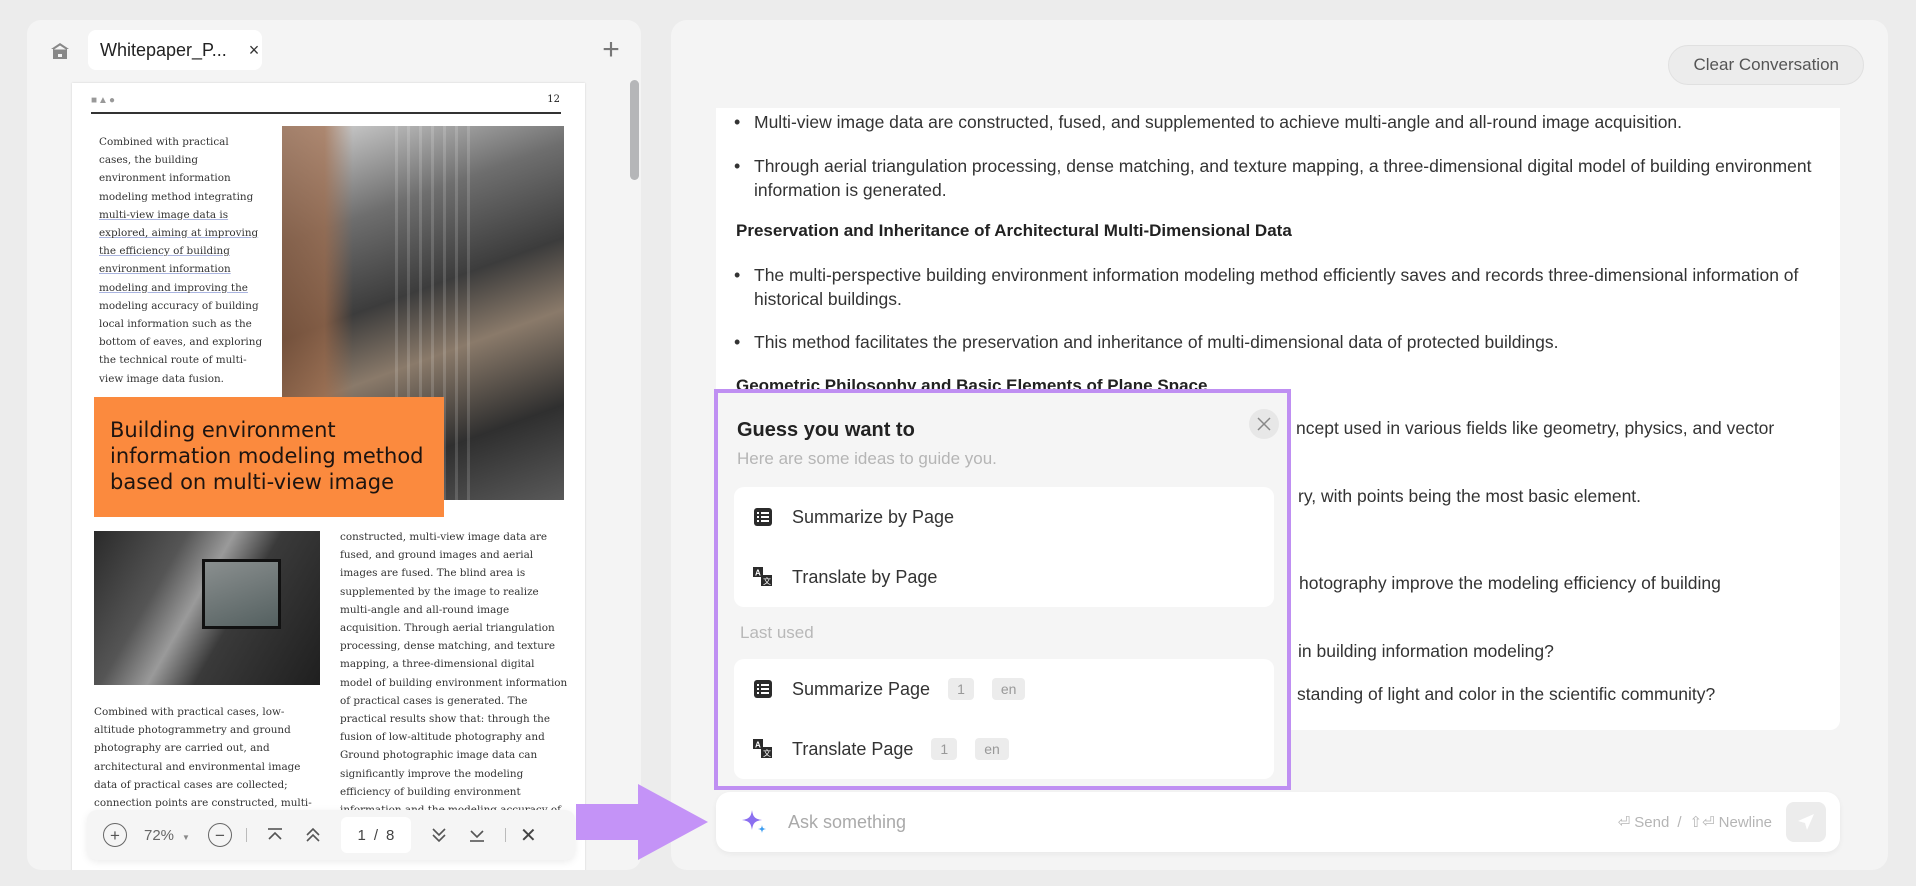 The height and width of the screenshot is (886, 1916). Describe the element at coordinates (181, 342) in the screenshot. I see `pdf-text-line: bottom of eaves, and exploring` at that location.